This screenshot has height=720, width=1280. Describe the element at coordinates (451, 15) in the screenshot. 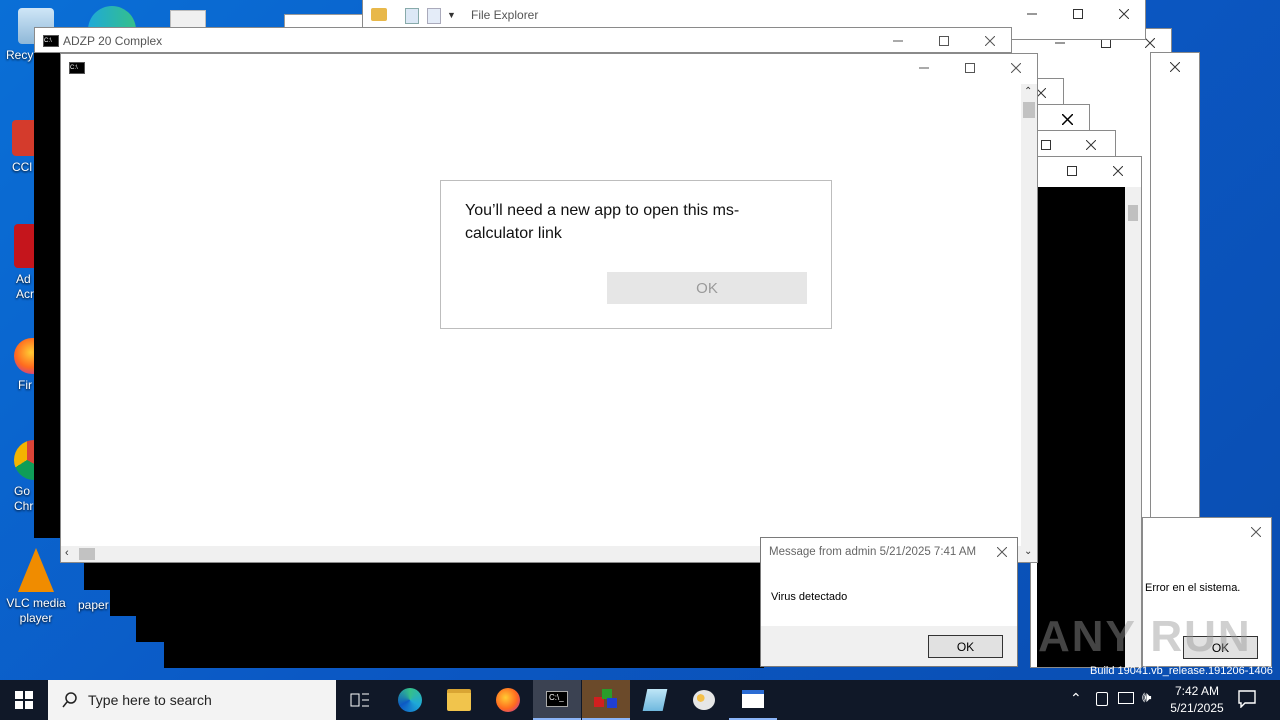

I see `chevron-down-icon: ▼` at that location.